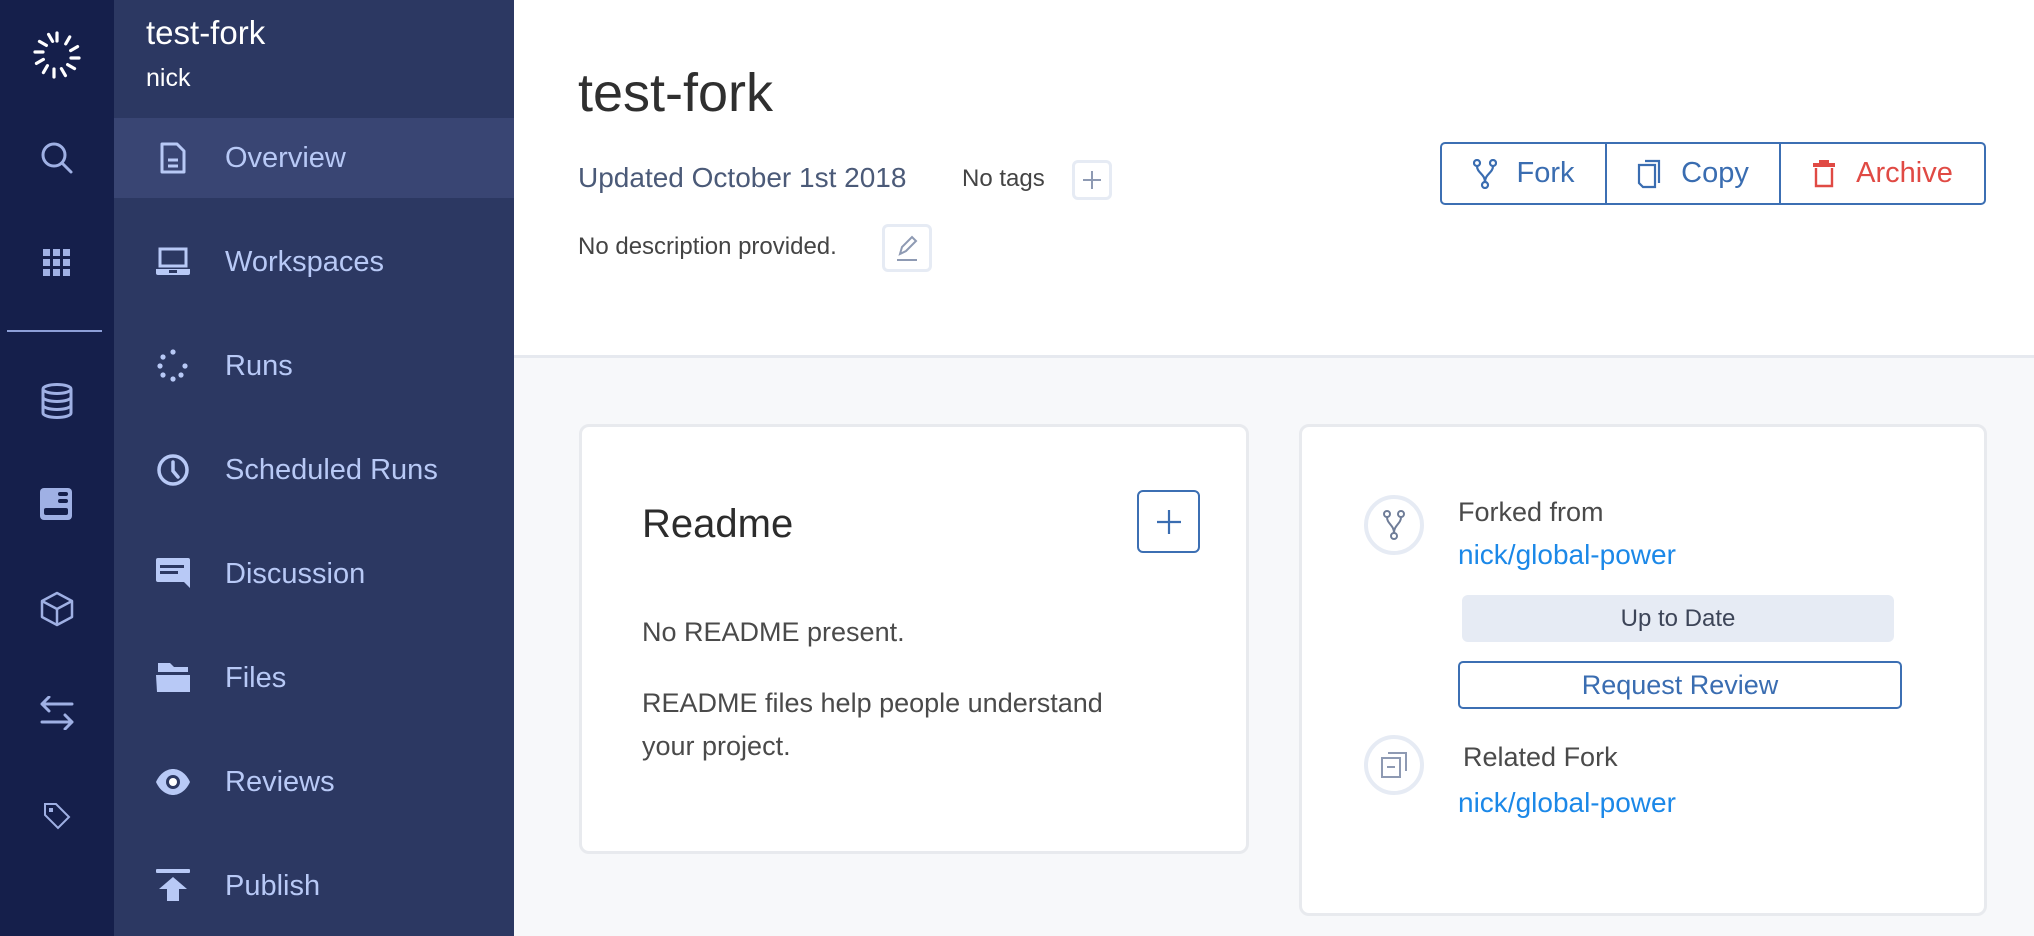 The height and width of the screenshot is (936, 2034). I want to click on clock-icon, so click(173, 470).